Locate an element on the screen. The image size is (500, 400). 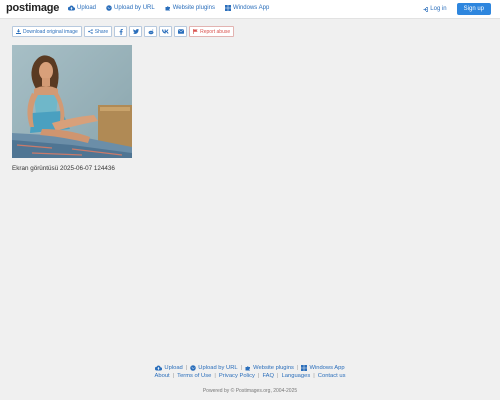
footer-website-plugins-label: Website plugins is located at coordinates (273, 368).